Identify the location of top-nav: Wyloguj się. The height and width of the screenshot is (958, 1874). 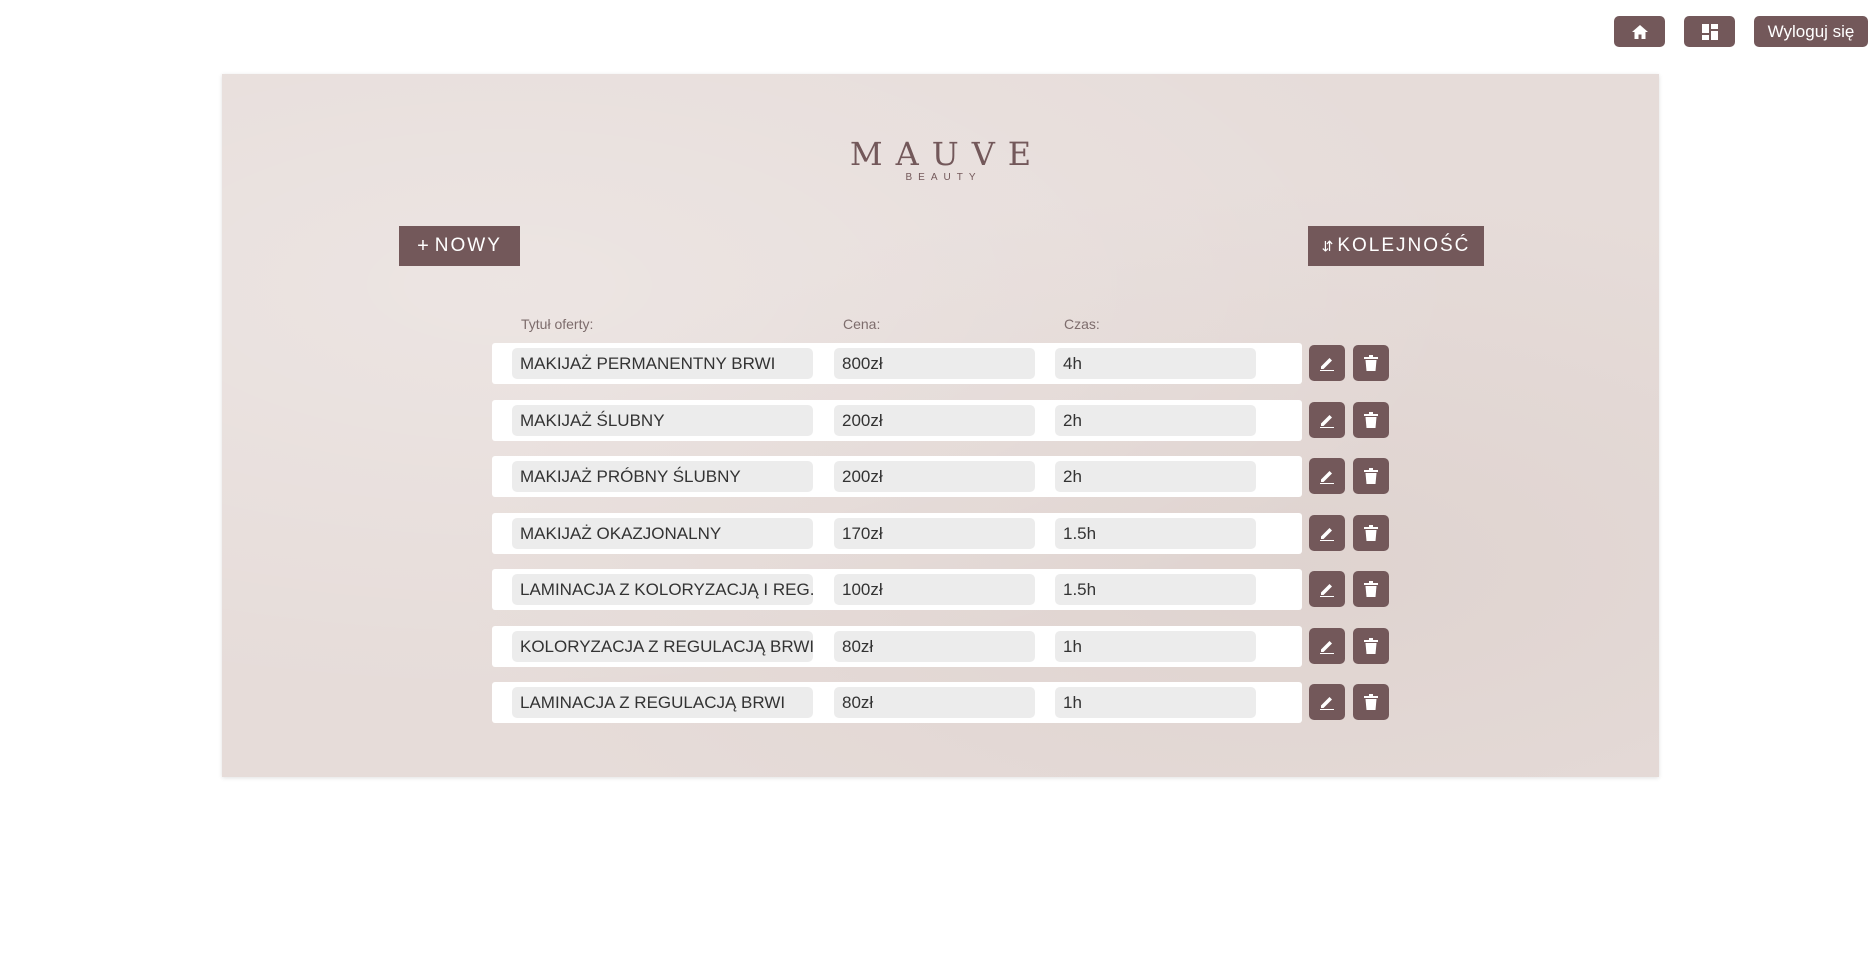
(937, 31).